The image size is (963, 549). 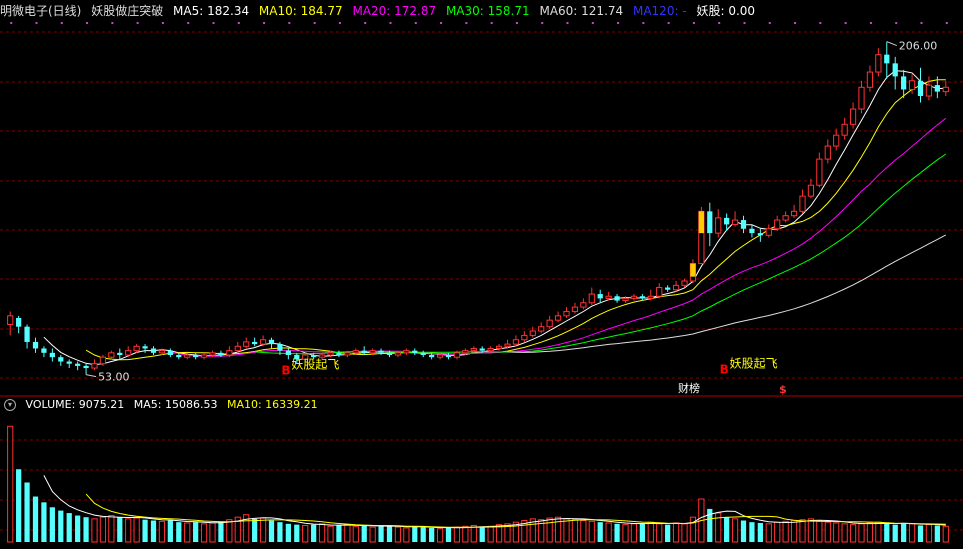 I want to click on collapse-icon: ▾, so click(x=10, y=405).